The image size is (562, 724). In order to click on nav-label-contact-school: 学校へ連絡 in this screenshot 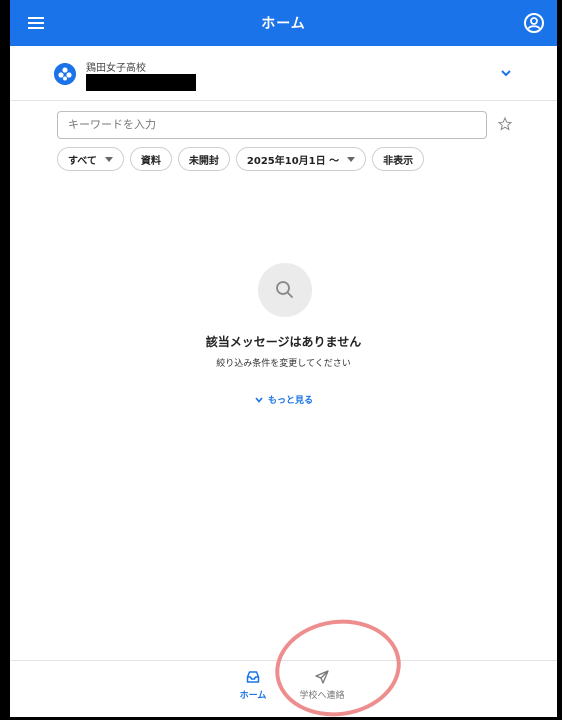, I will do `click(322, 696)`.